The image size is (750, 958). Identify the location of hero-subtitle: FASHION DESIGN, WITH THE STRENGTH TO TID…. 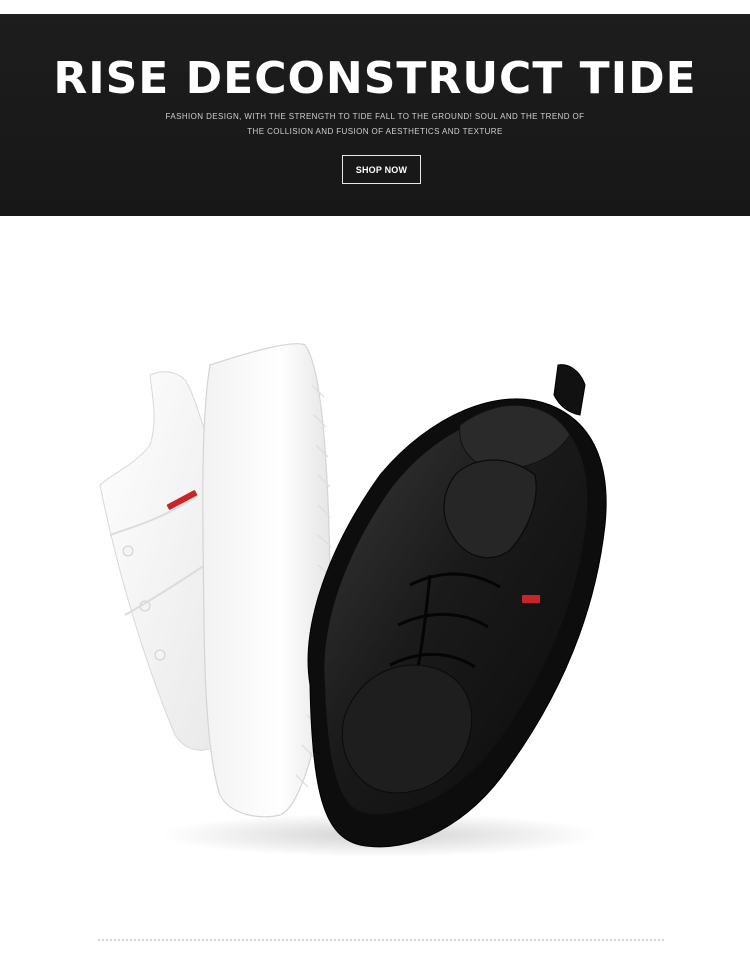
(375, 124).